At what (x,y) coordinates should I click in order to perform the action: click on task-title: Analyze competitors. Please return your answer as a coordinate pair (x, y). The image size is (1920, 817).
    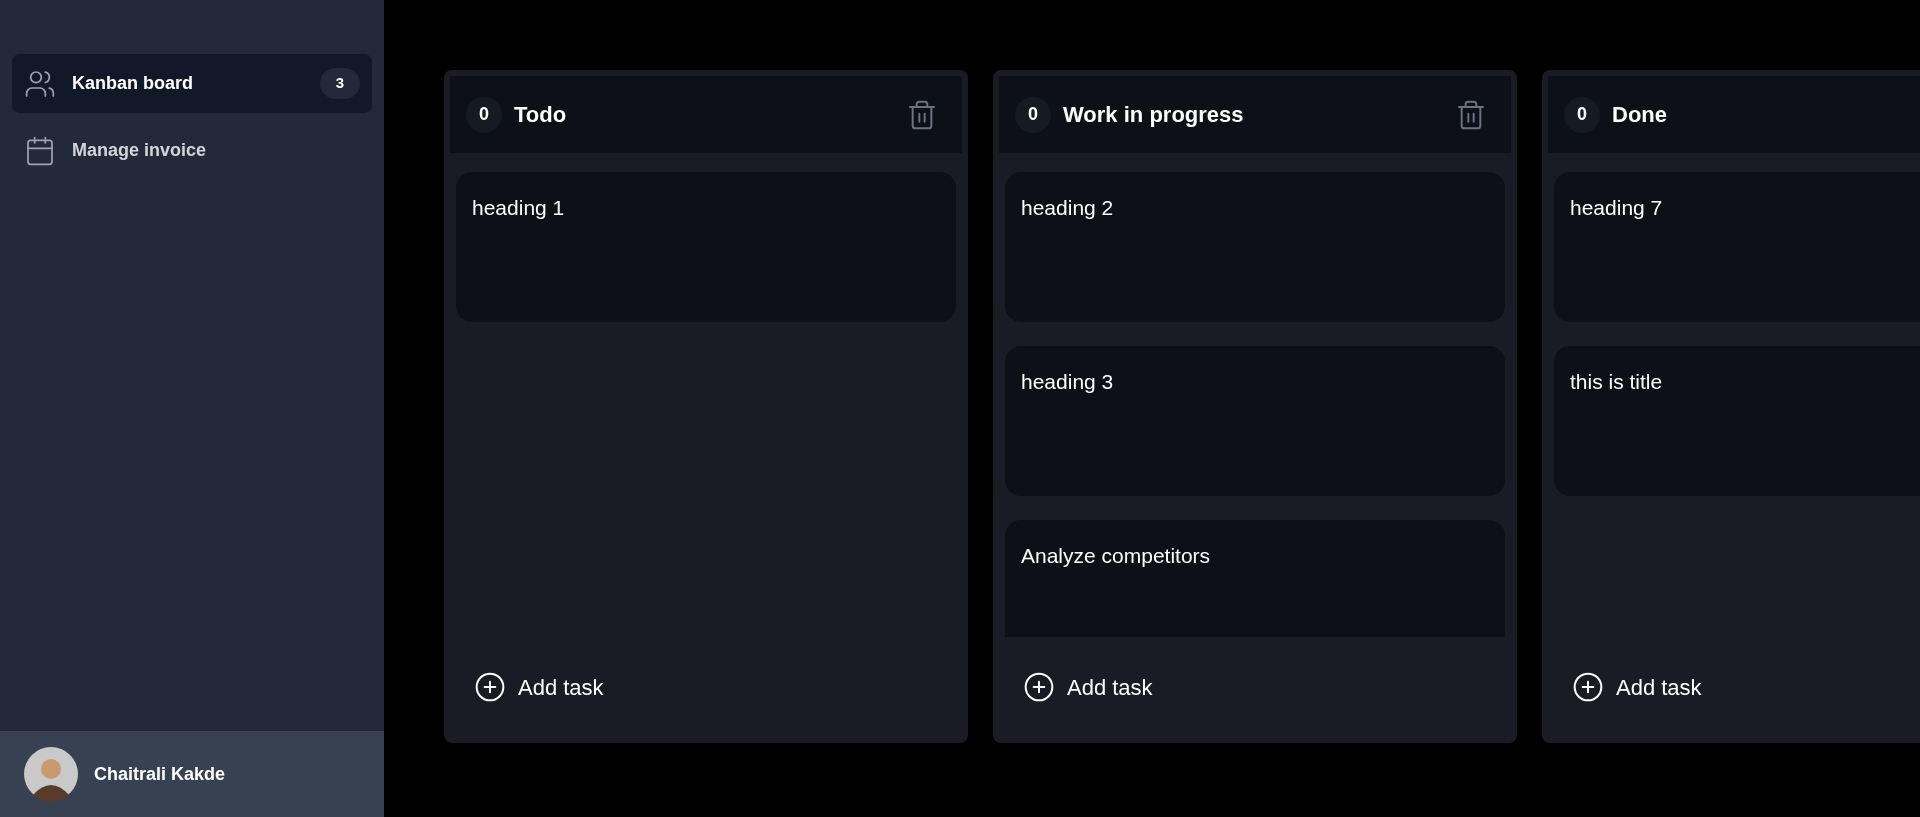
    Looking at the image, I should click on (1116, 555).